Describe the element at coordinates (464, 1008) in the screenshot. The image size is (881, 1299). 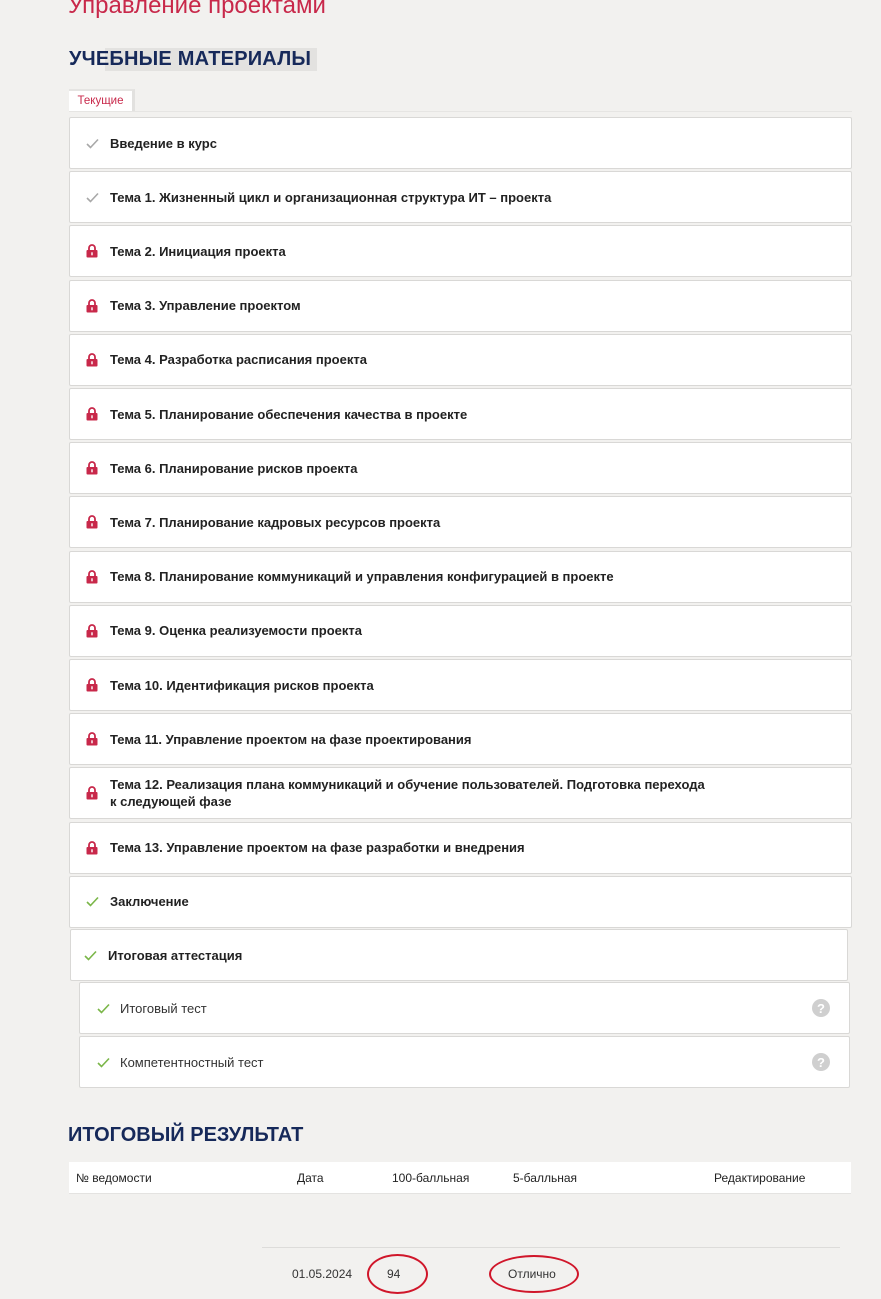
I see `test-row-final: Итоговый тест ?` at that location.